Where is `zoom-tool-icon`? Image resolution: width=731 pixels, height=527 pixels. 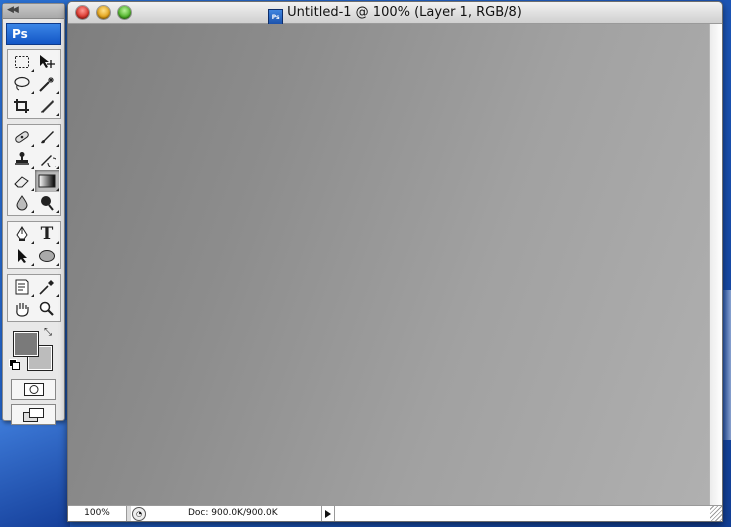
zoom-tool-icon is located at coordinates (47, 309).